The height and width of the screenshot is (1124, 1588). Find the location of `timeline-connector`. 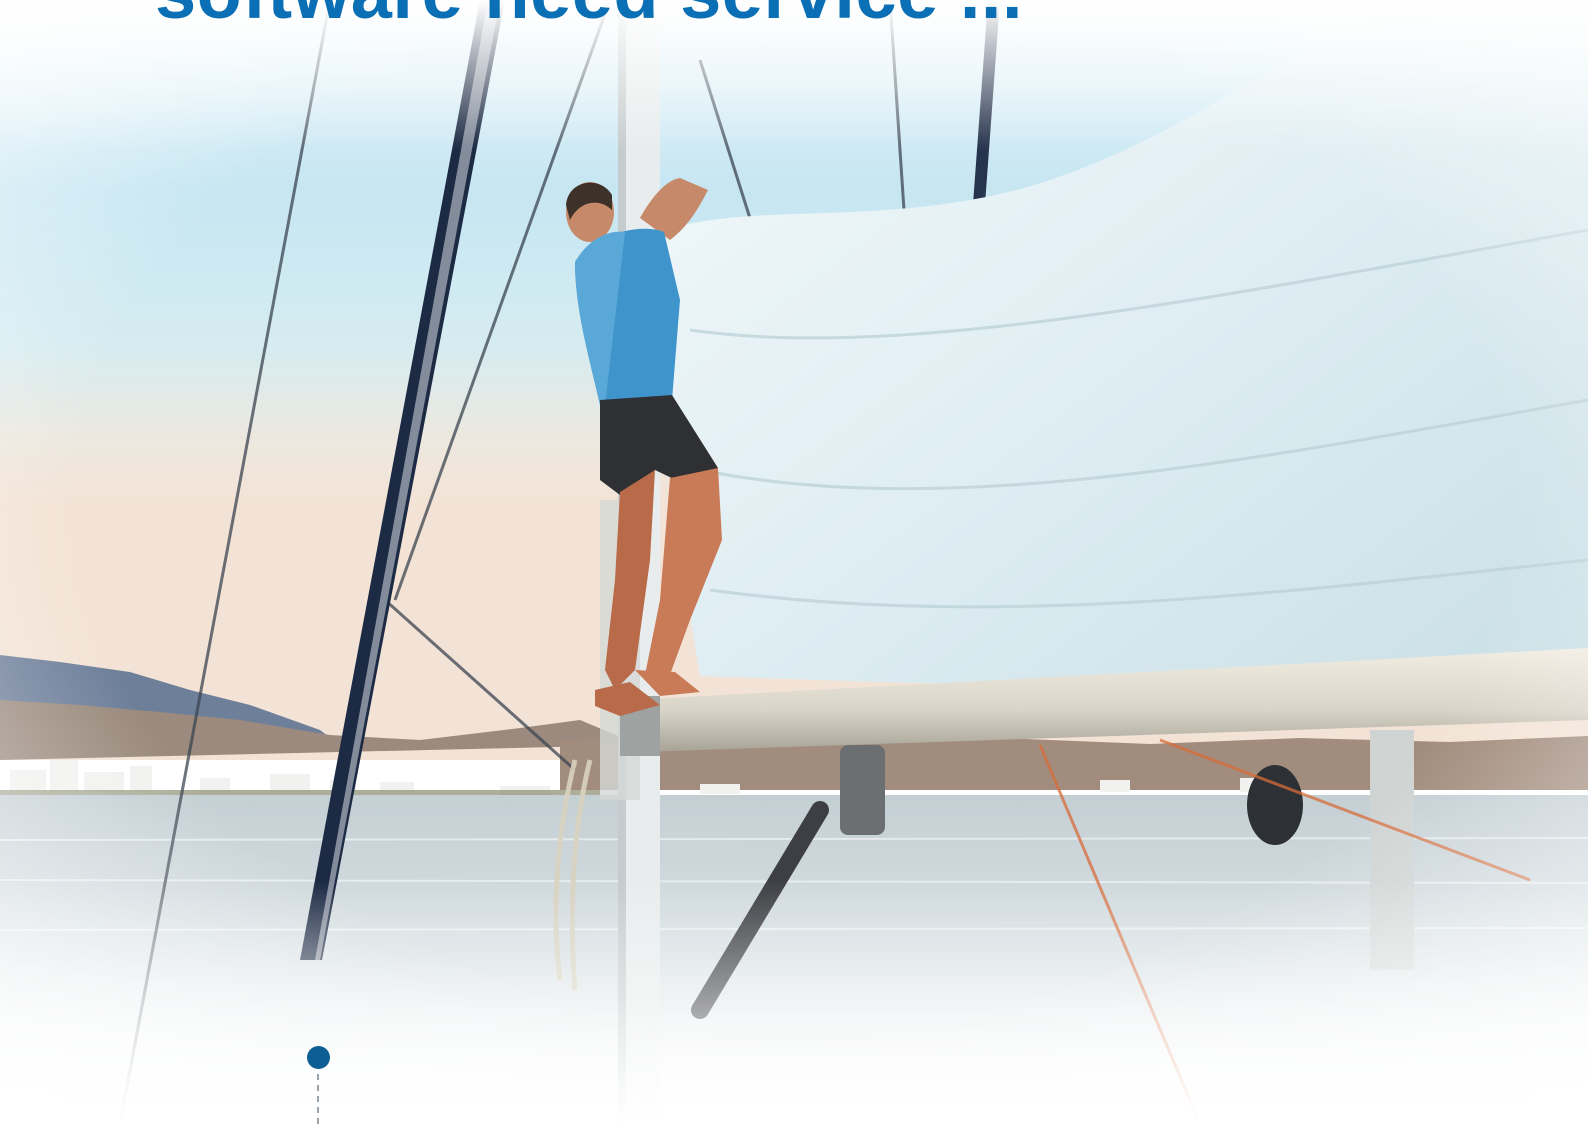

timeline-connector is located at coordinates (318, 1099).